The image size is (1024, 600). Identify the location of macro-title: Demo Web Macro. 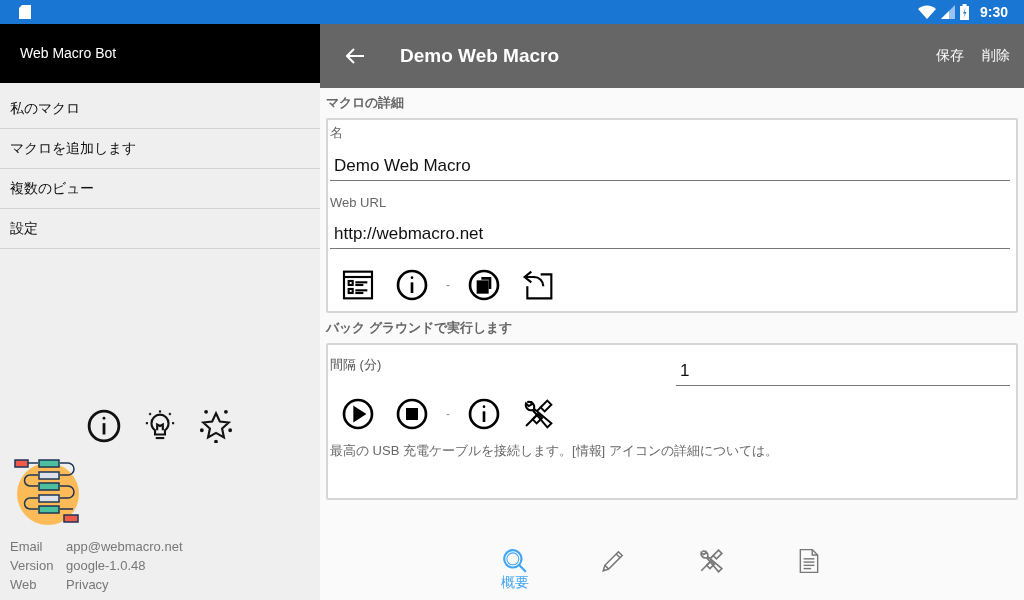
(480, 56).